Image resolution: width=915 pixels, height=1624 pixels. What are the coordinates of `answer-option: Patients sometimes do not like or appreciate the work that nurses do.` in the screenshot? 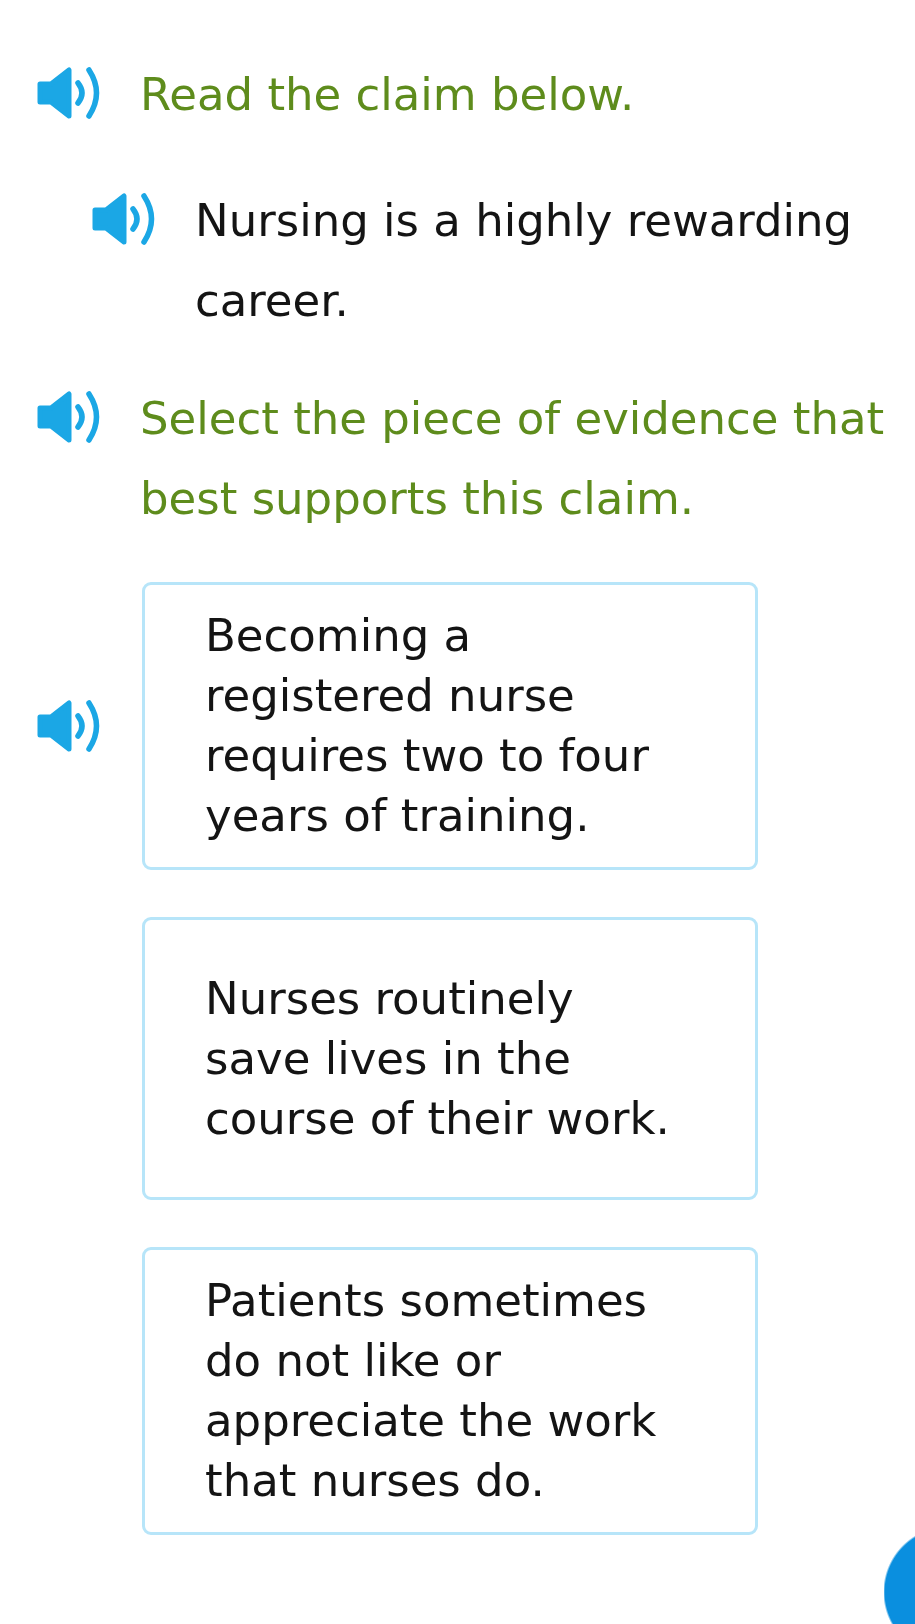 It's located at (450, 1391).